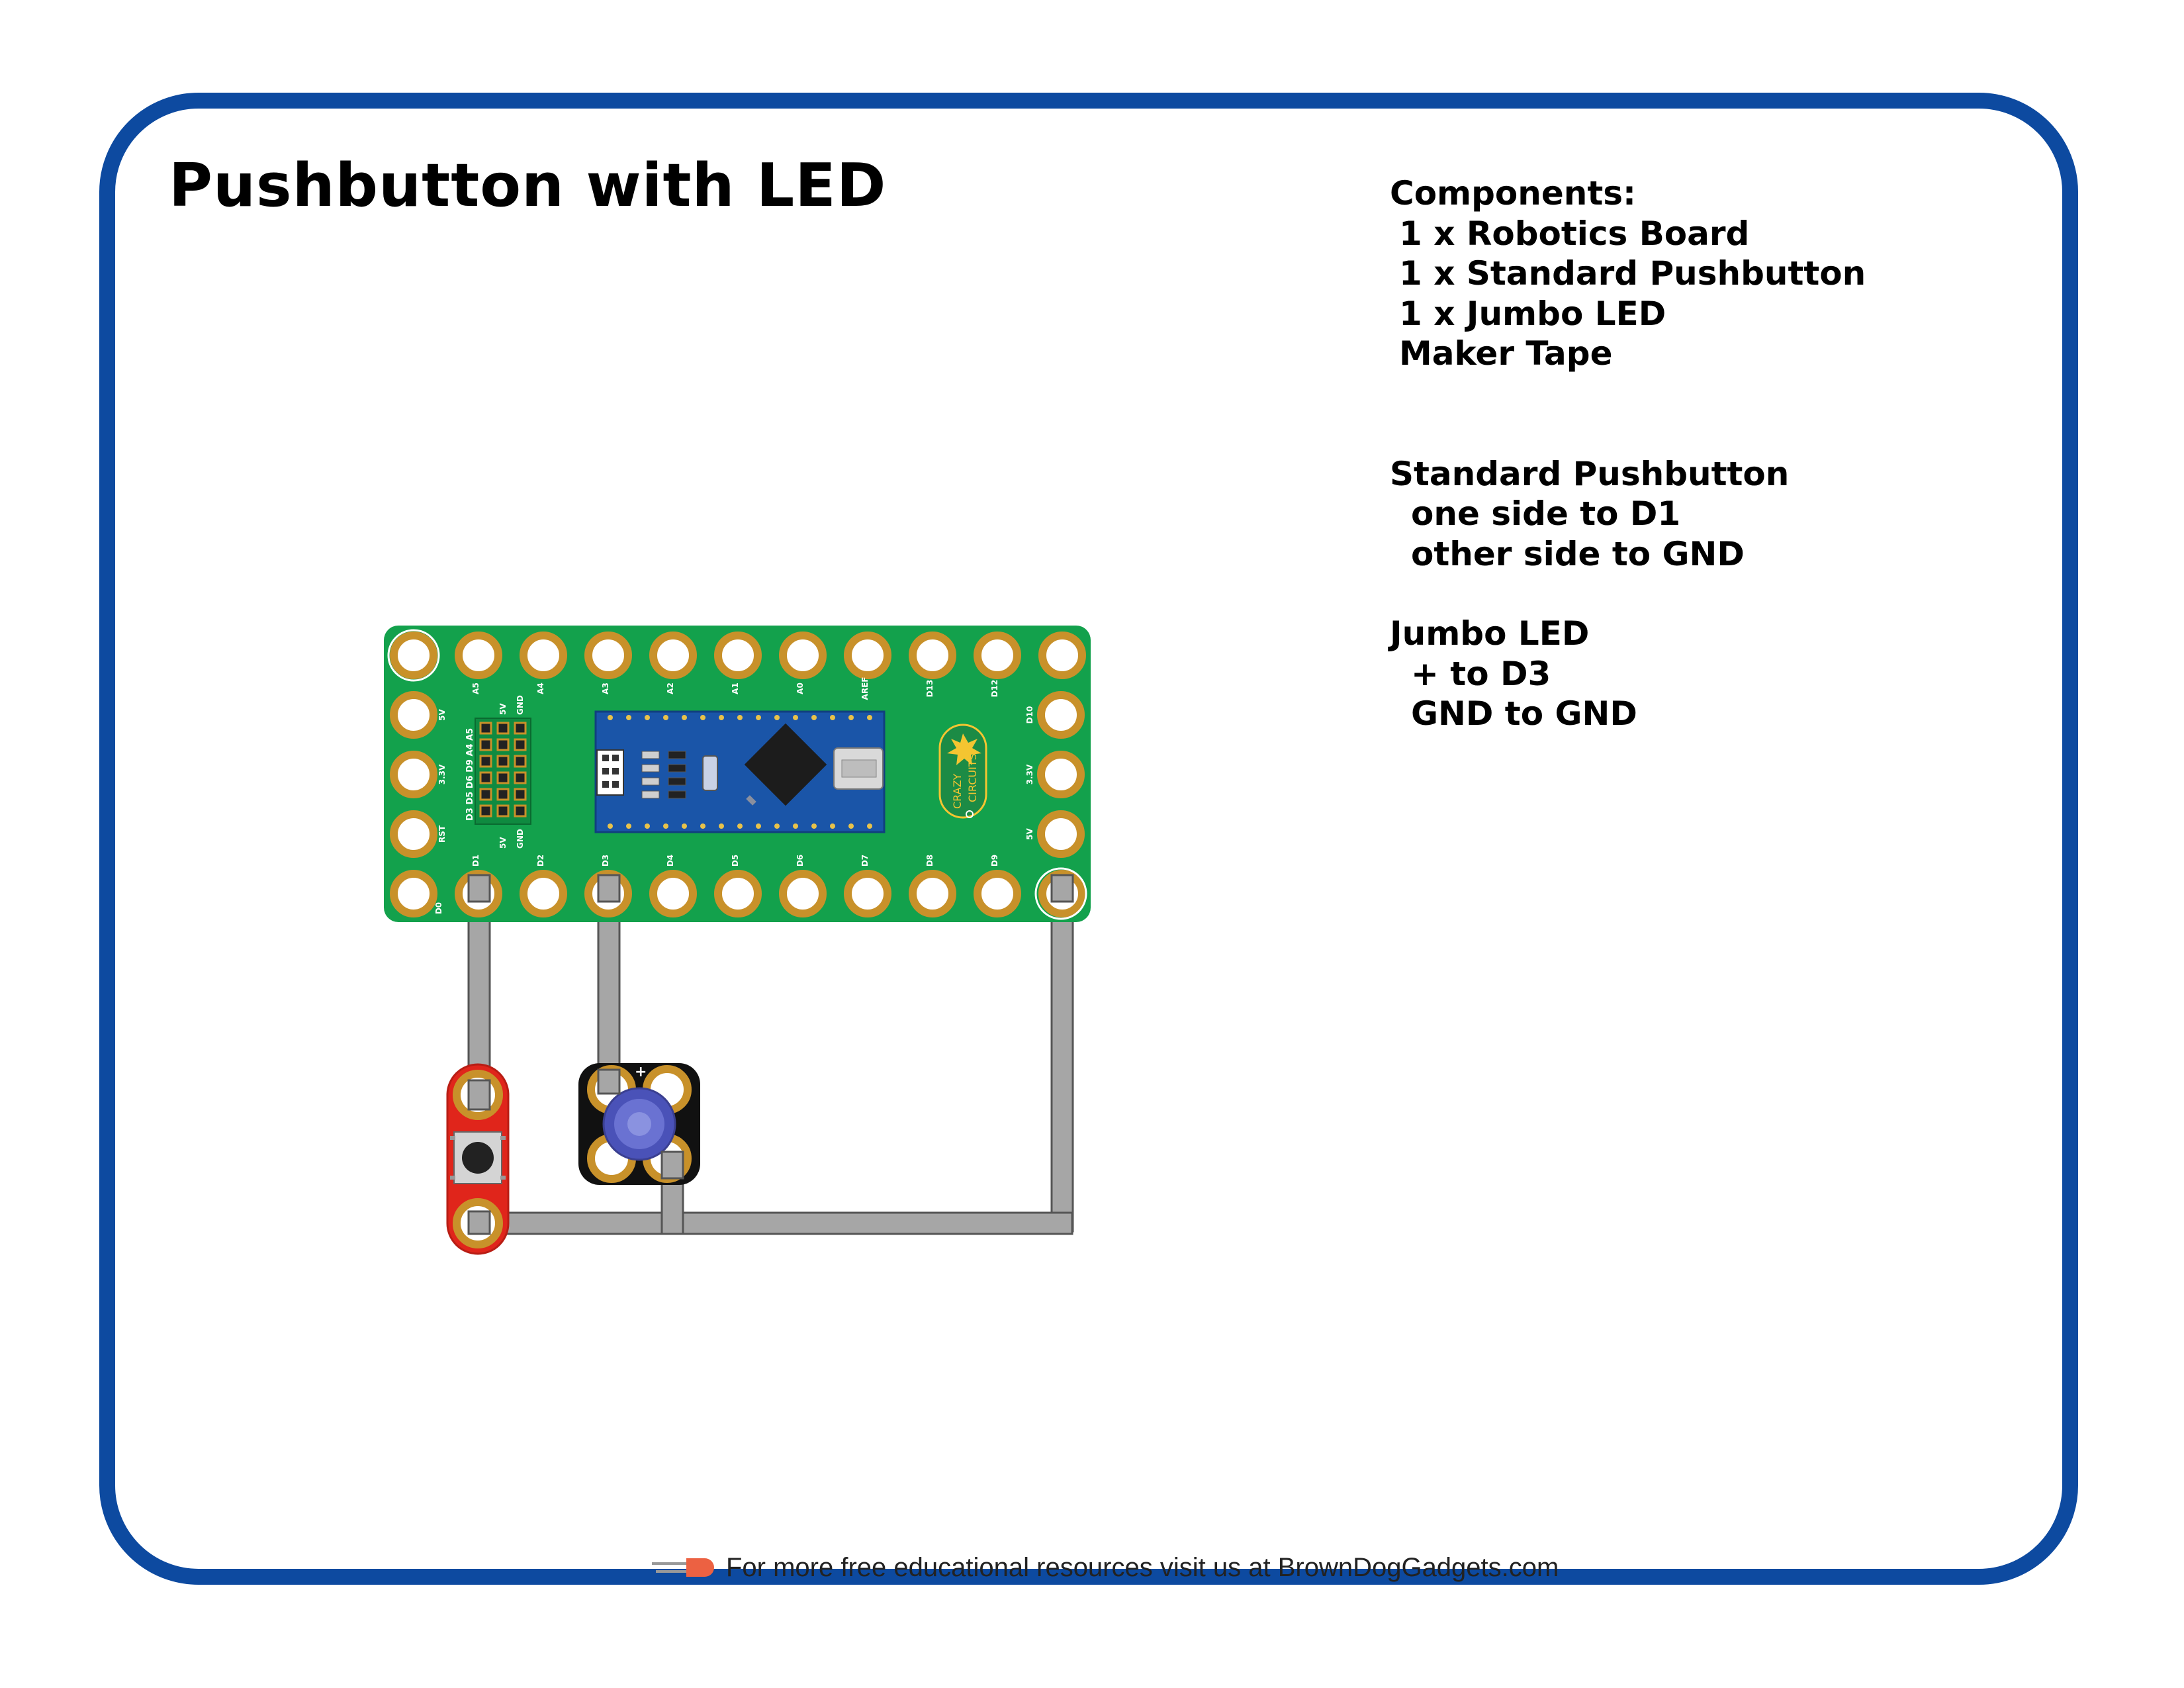 Image resolution: width=2184 pixels, height=1688 pixels. I want to click on header-side-label: D3 D5 D6 D9 A4 A5, so click(470, 774).